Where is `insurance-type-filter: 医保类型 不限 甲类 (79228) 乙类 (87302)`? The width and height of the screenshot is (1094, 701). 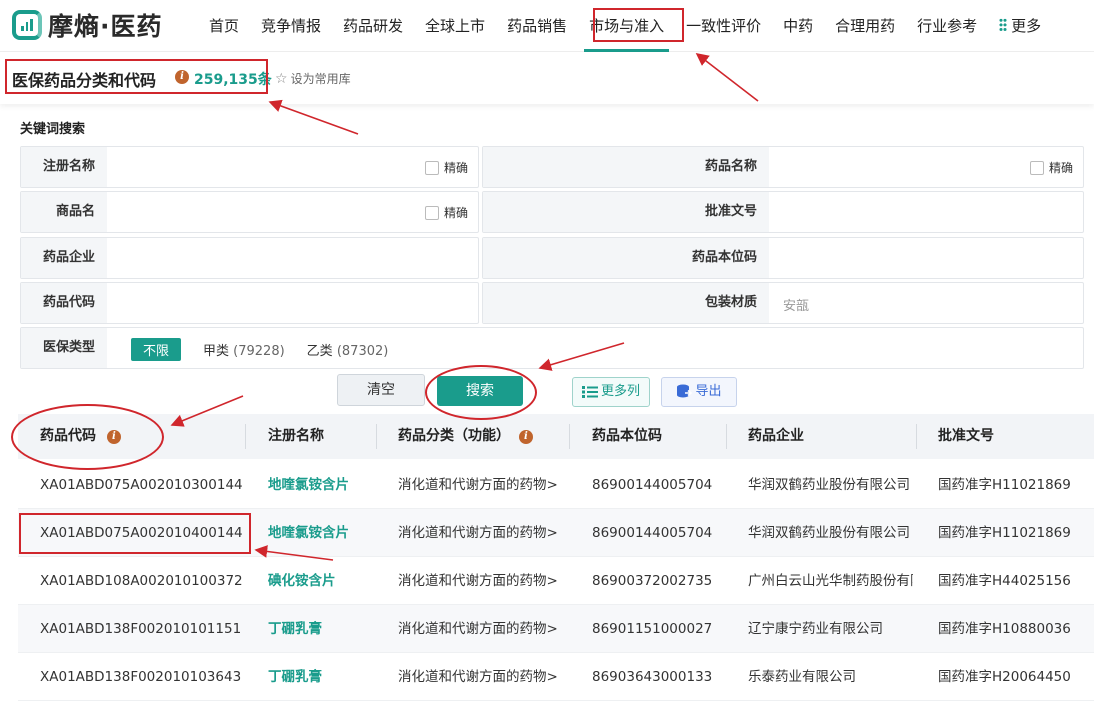
insurance-type-filter: 医保类型 不限 甲类 (79228) 乙类 (87302) is located at coordinates (552, 348).